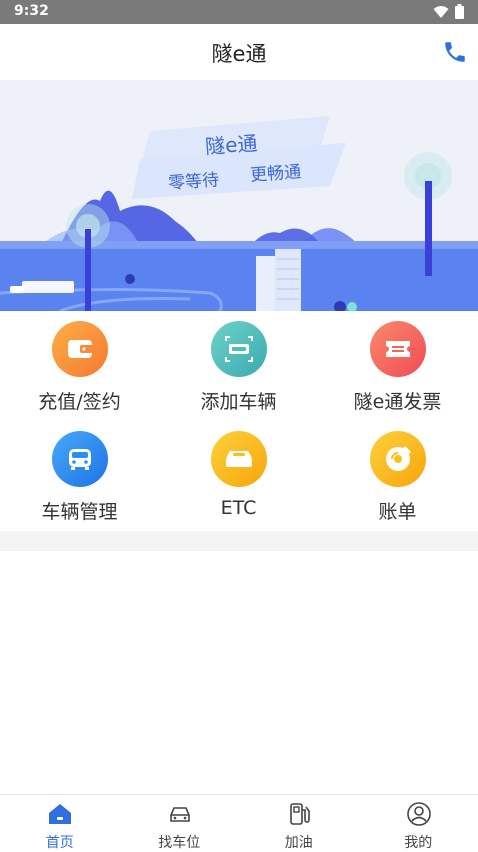 Image resolution: width=478 pixels, height=852 pixels. I want to click on tab-home: 首页, so click(60, 823).